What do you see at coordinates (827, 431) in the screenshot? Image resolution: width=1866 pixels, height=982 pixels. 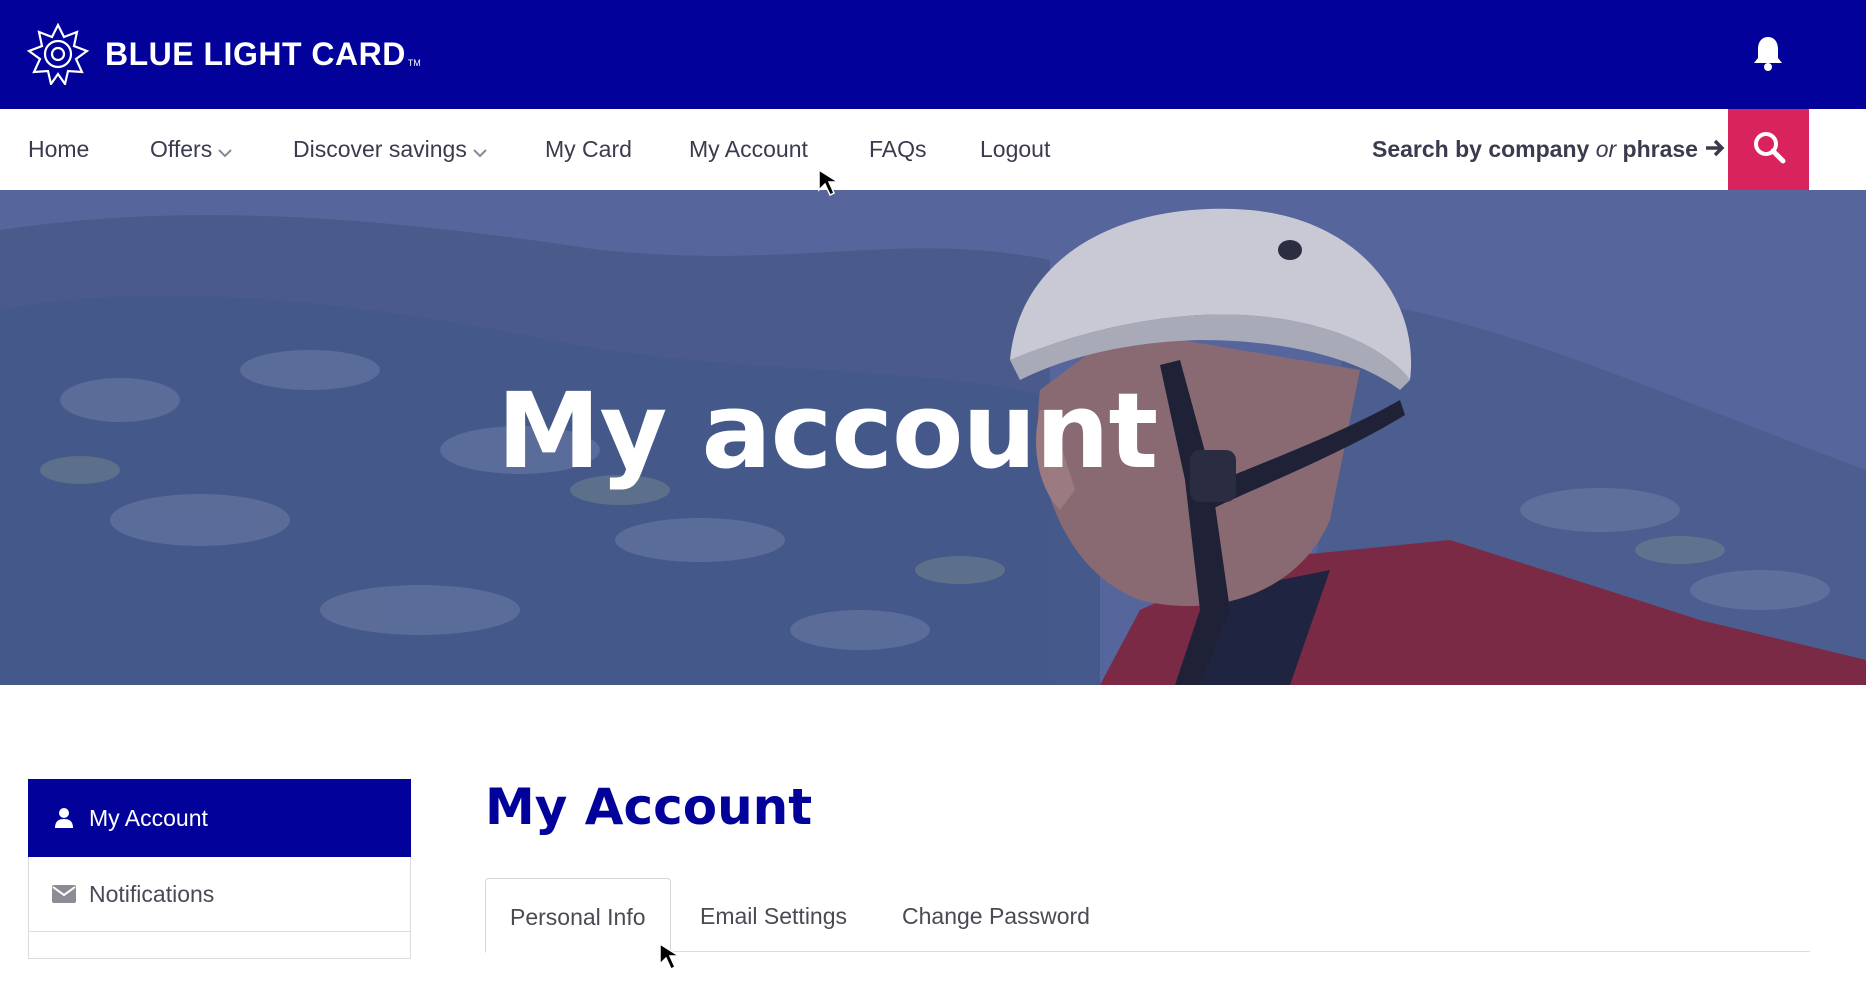 I see `hero-title: My account` at bounding box center [827, 431].